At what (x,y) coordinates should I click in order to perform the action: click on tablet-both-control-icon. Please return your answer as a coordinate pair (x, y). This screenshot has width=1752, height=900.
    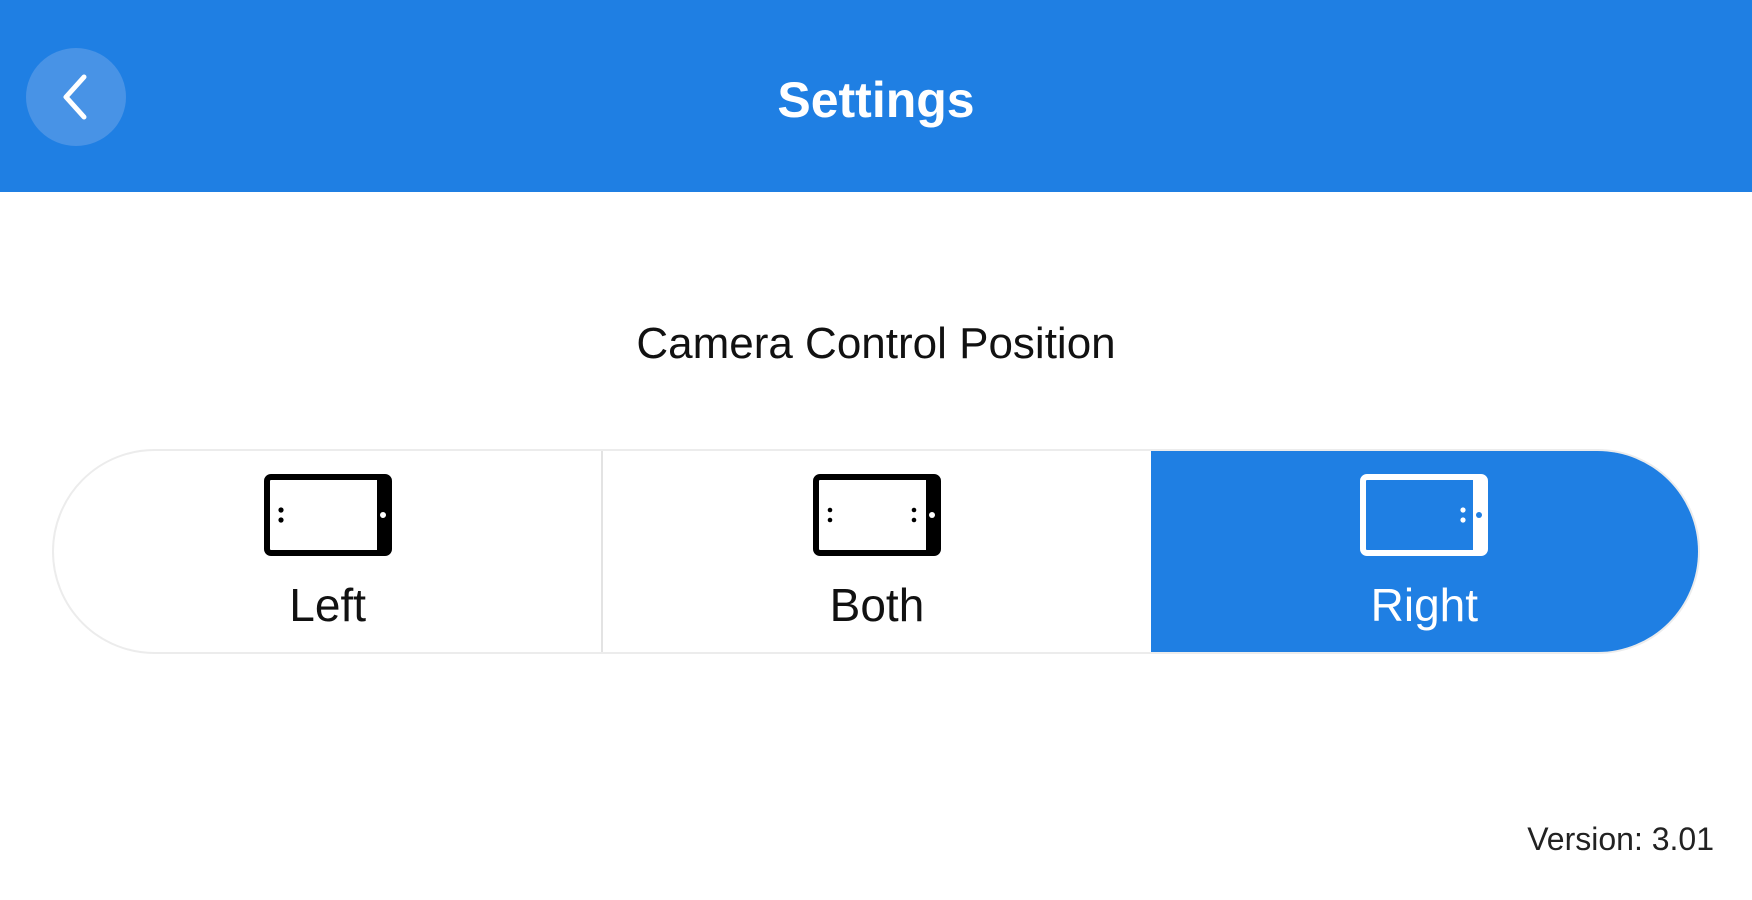
    Looking at the image, I should click on (876, 515).